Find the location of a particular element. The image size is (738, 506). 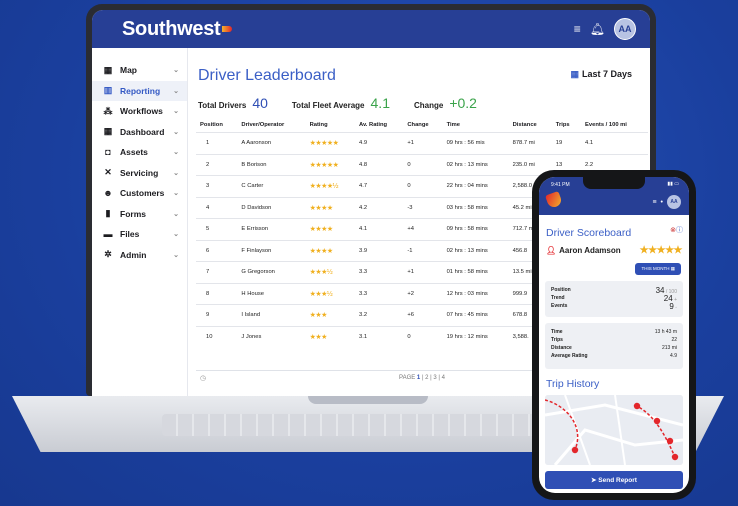

stat-label: Events is located at coordinates (559, 306).